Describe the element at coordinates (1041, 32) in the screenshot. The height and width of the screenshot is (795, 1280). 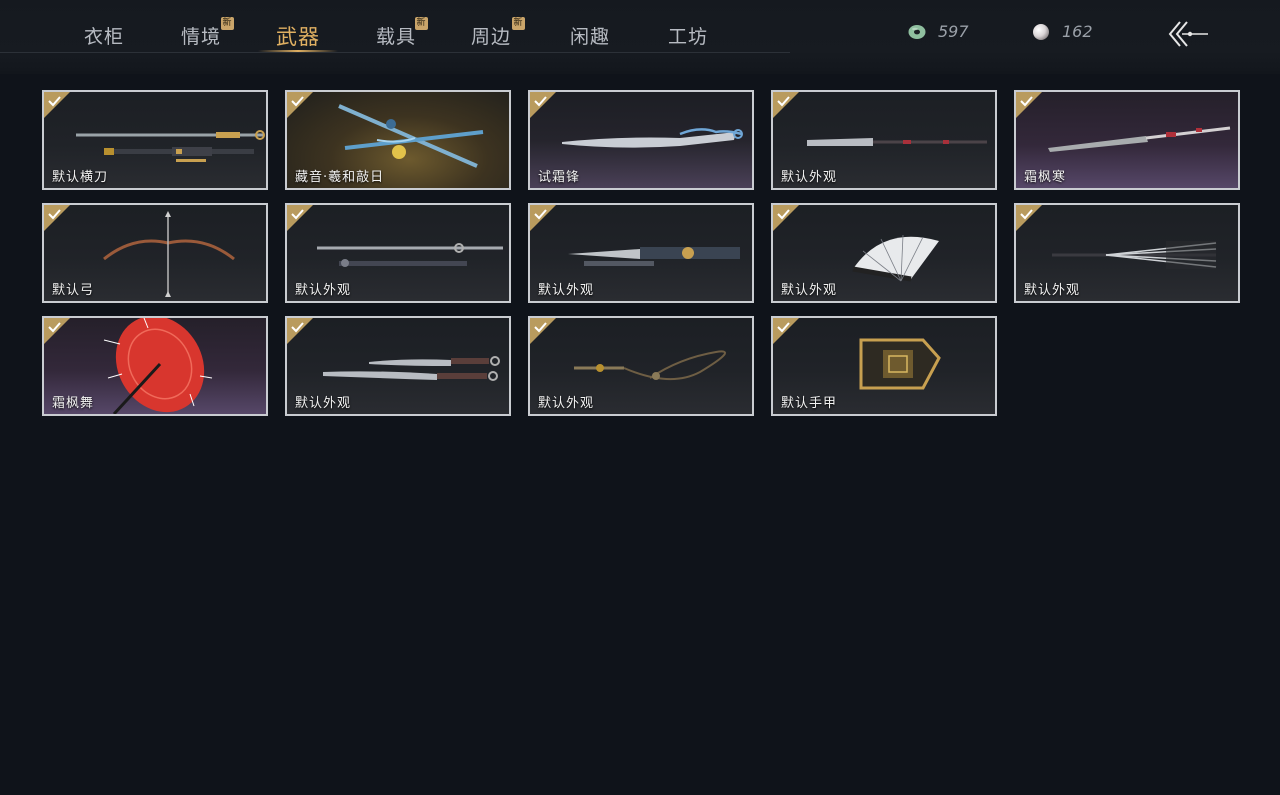
I see `pearl-icon` at that location.